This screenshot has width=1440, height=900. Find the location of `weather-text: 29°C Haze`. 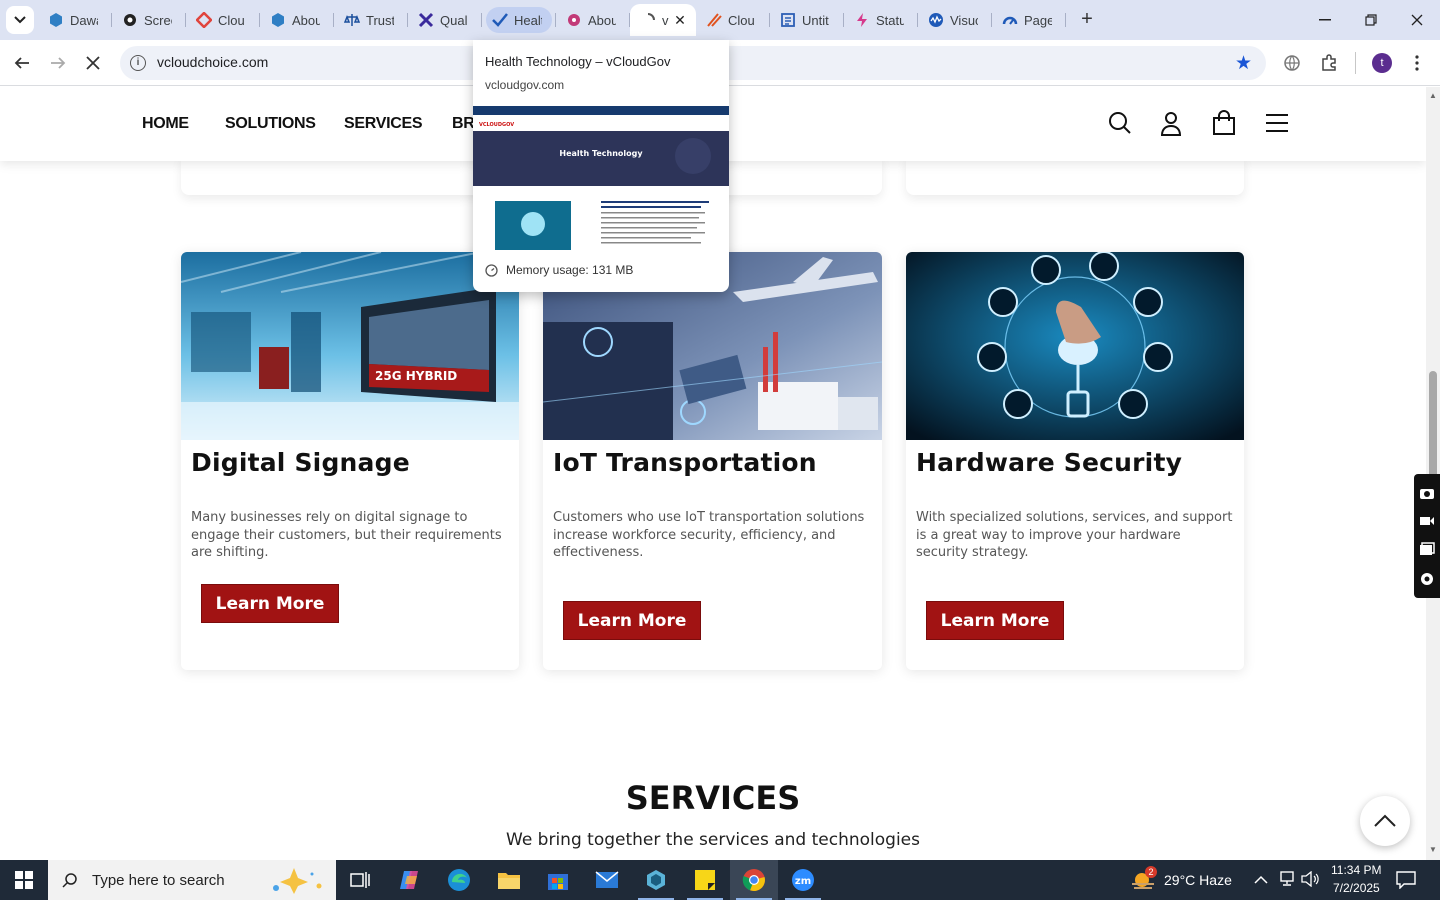

weather-text: 29°C Haze is located at coordinates (1198, 880).